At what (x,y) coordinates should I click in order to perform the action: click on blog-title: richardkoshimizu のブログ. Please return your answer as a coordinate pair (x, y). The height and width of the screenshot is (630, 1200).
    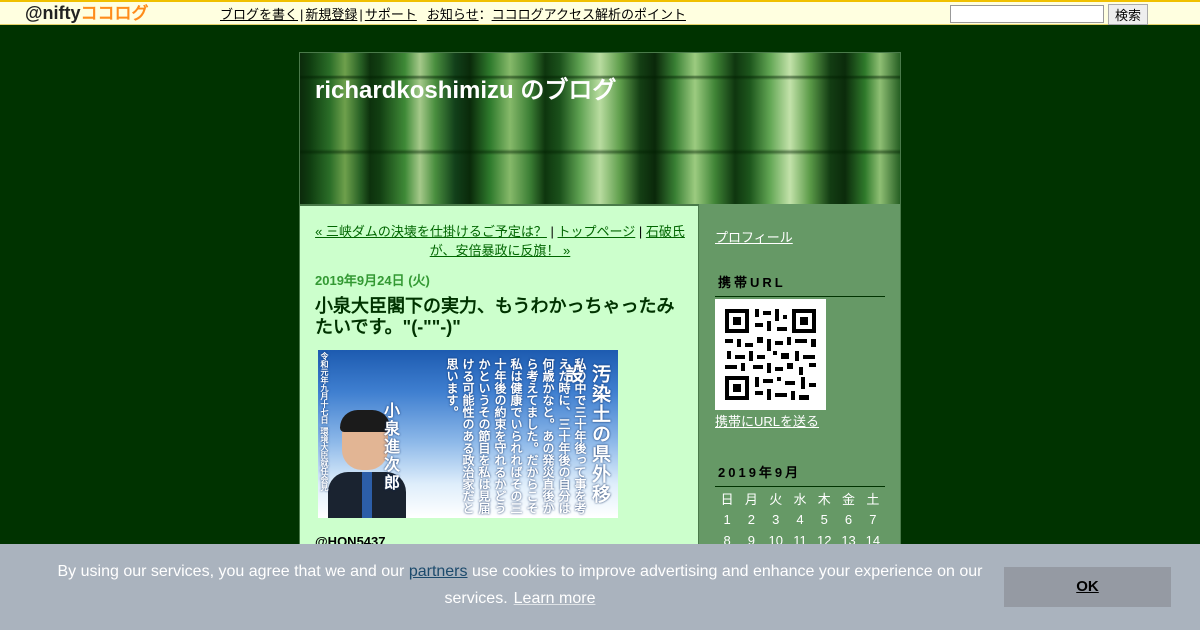
    Looking at the image, I should click on (465, 87).